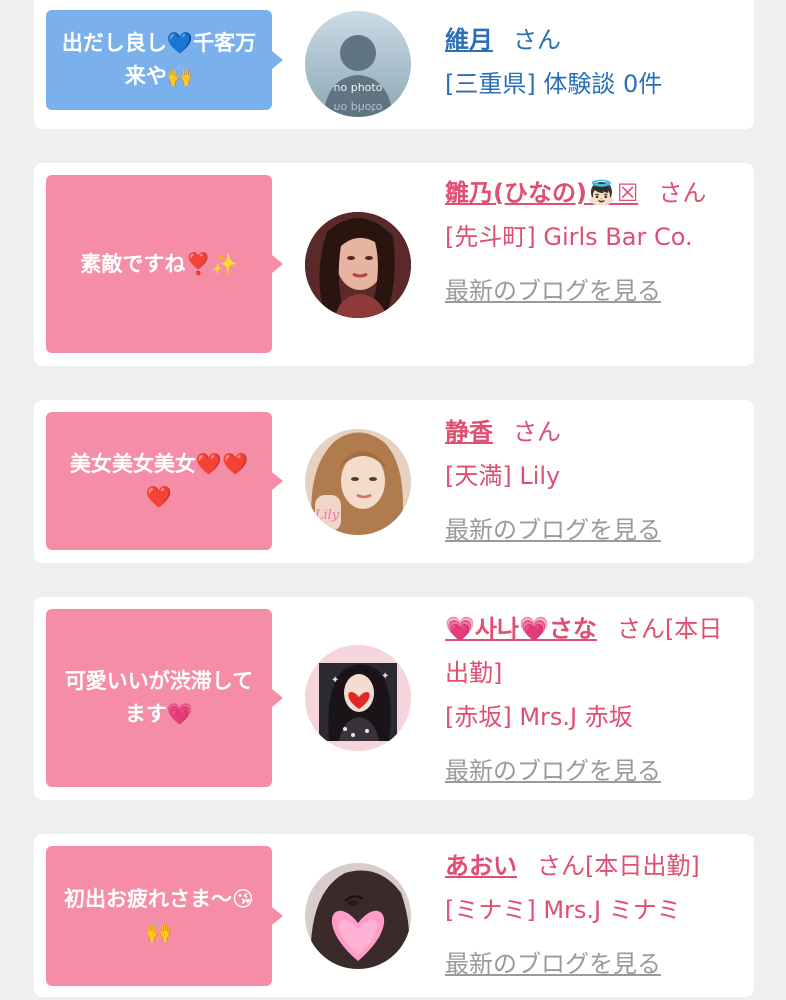  Describe the element at coordinates (618, 866) in the screenshot. I see `honorific: さん[本日出勤]` at that location.